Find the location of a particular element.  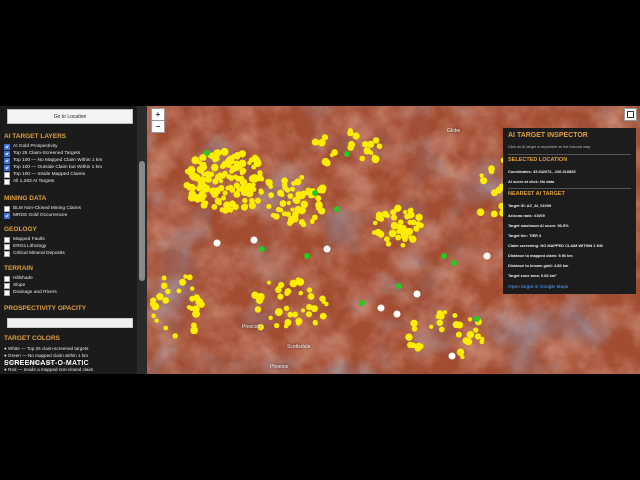

mining-layer-toggle: MRDS Gold Occurrences is located at coordinates (35, 215).